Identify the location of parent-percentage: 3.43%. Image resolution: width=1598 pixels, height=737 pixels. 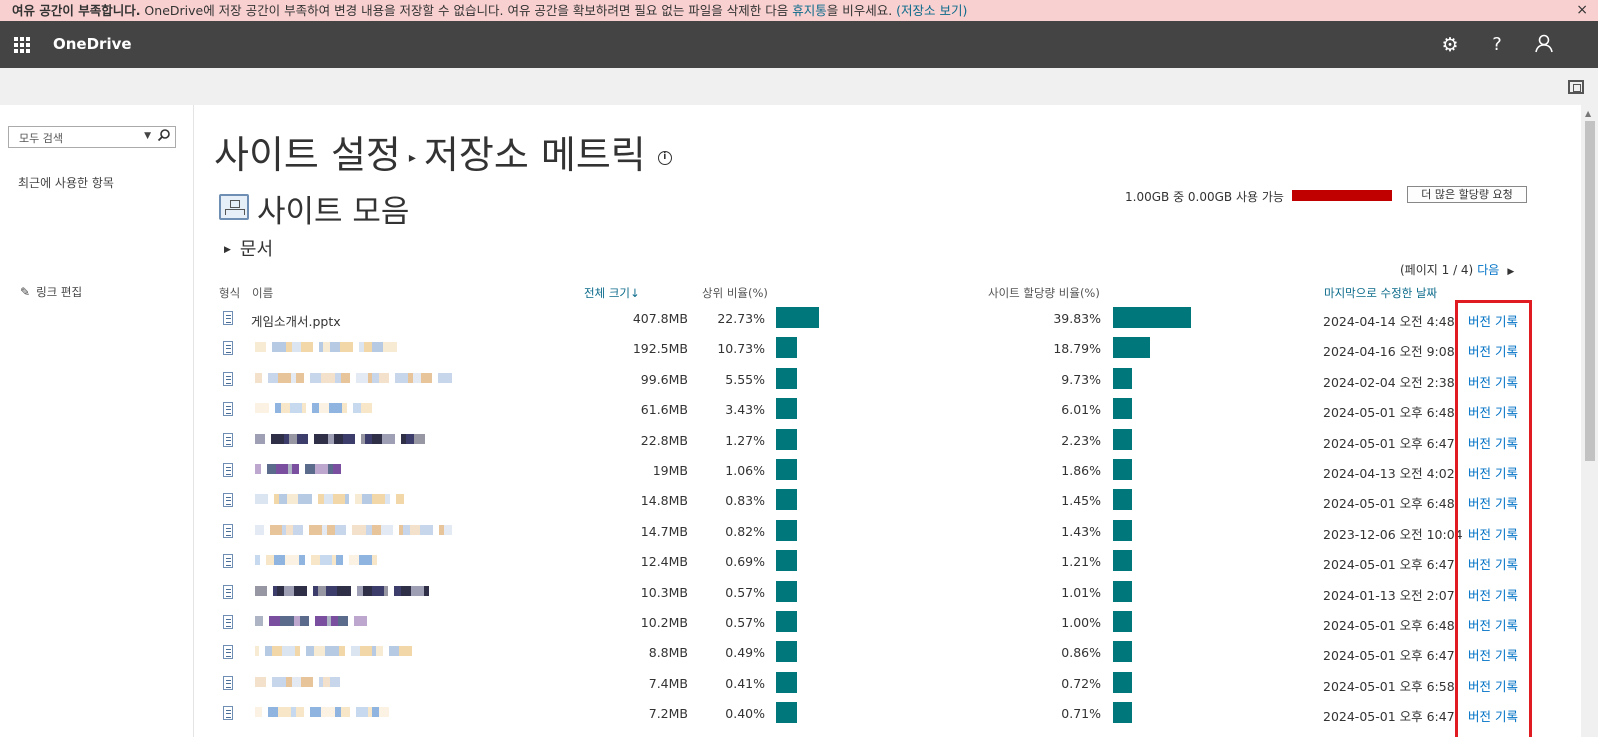
(745, 410).